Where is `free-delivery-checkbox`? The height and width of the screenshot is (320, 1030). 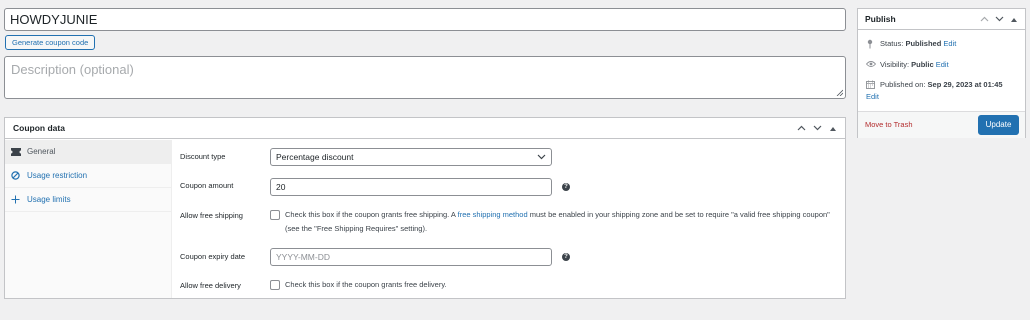
free-delivery-checkbox is located at coordinates (275, 285).